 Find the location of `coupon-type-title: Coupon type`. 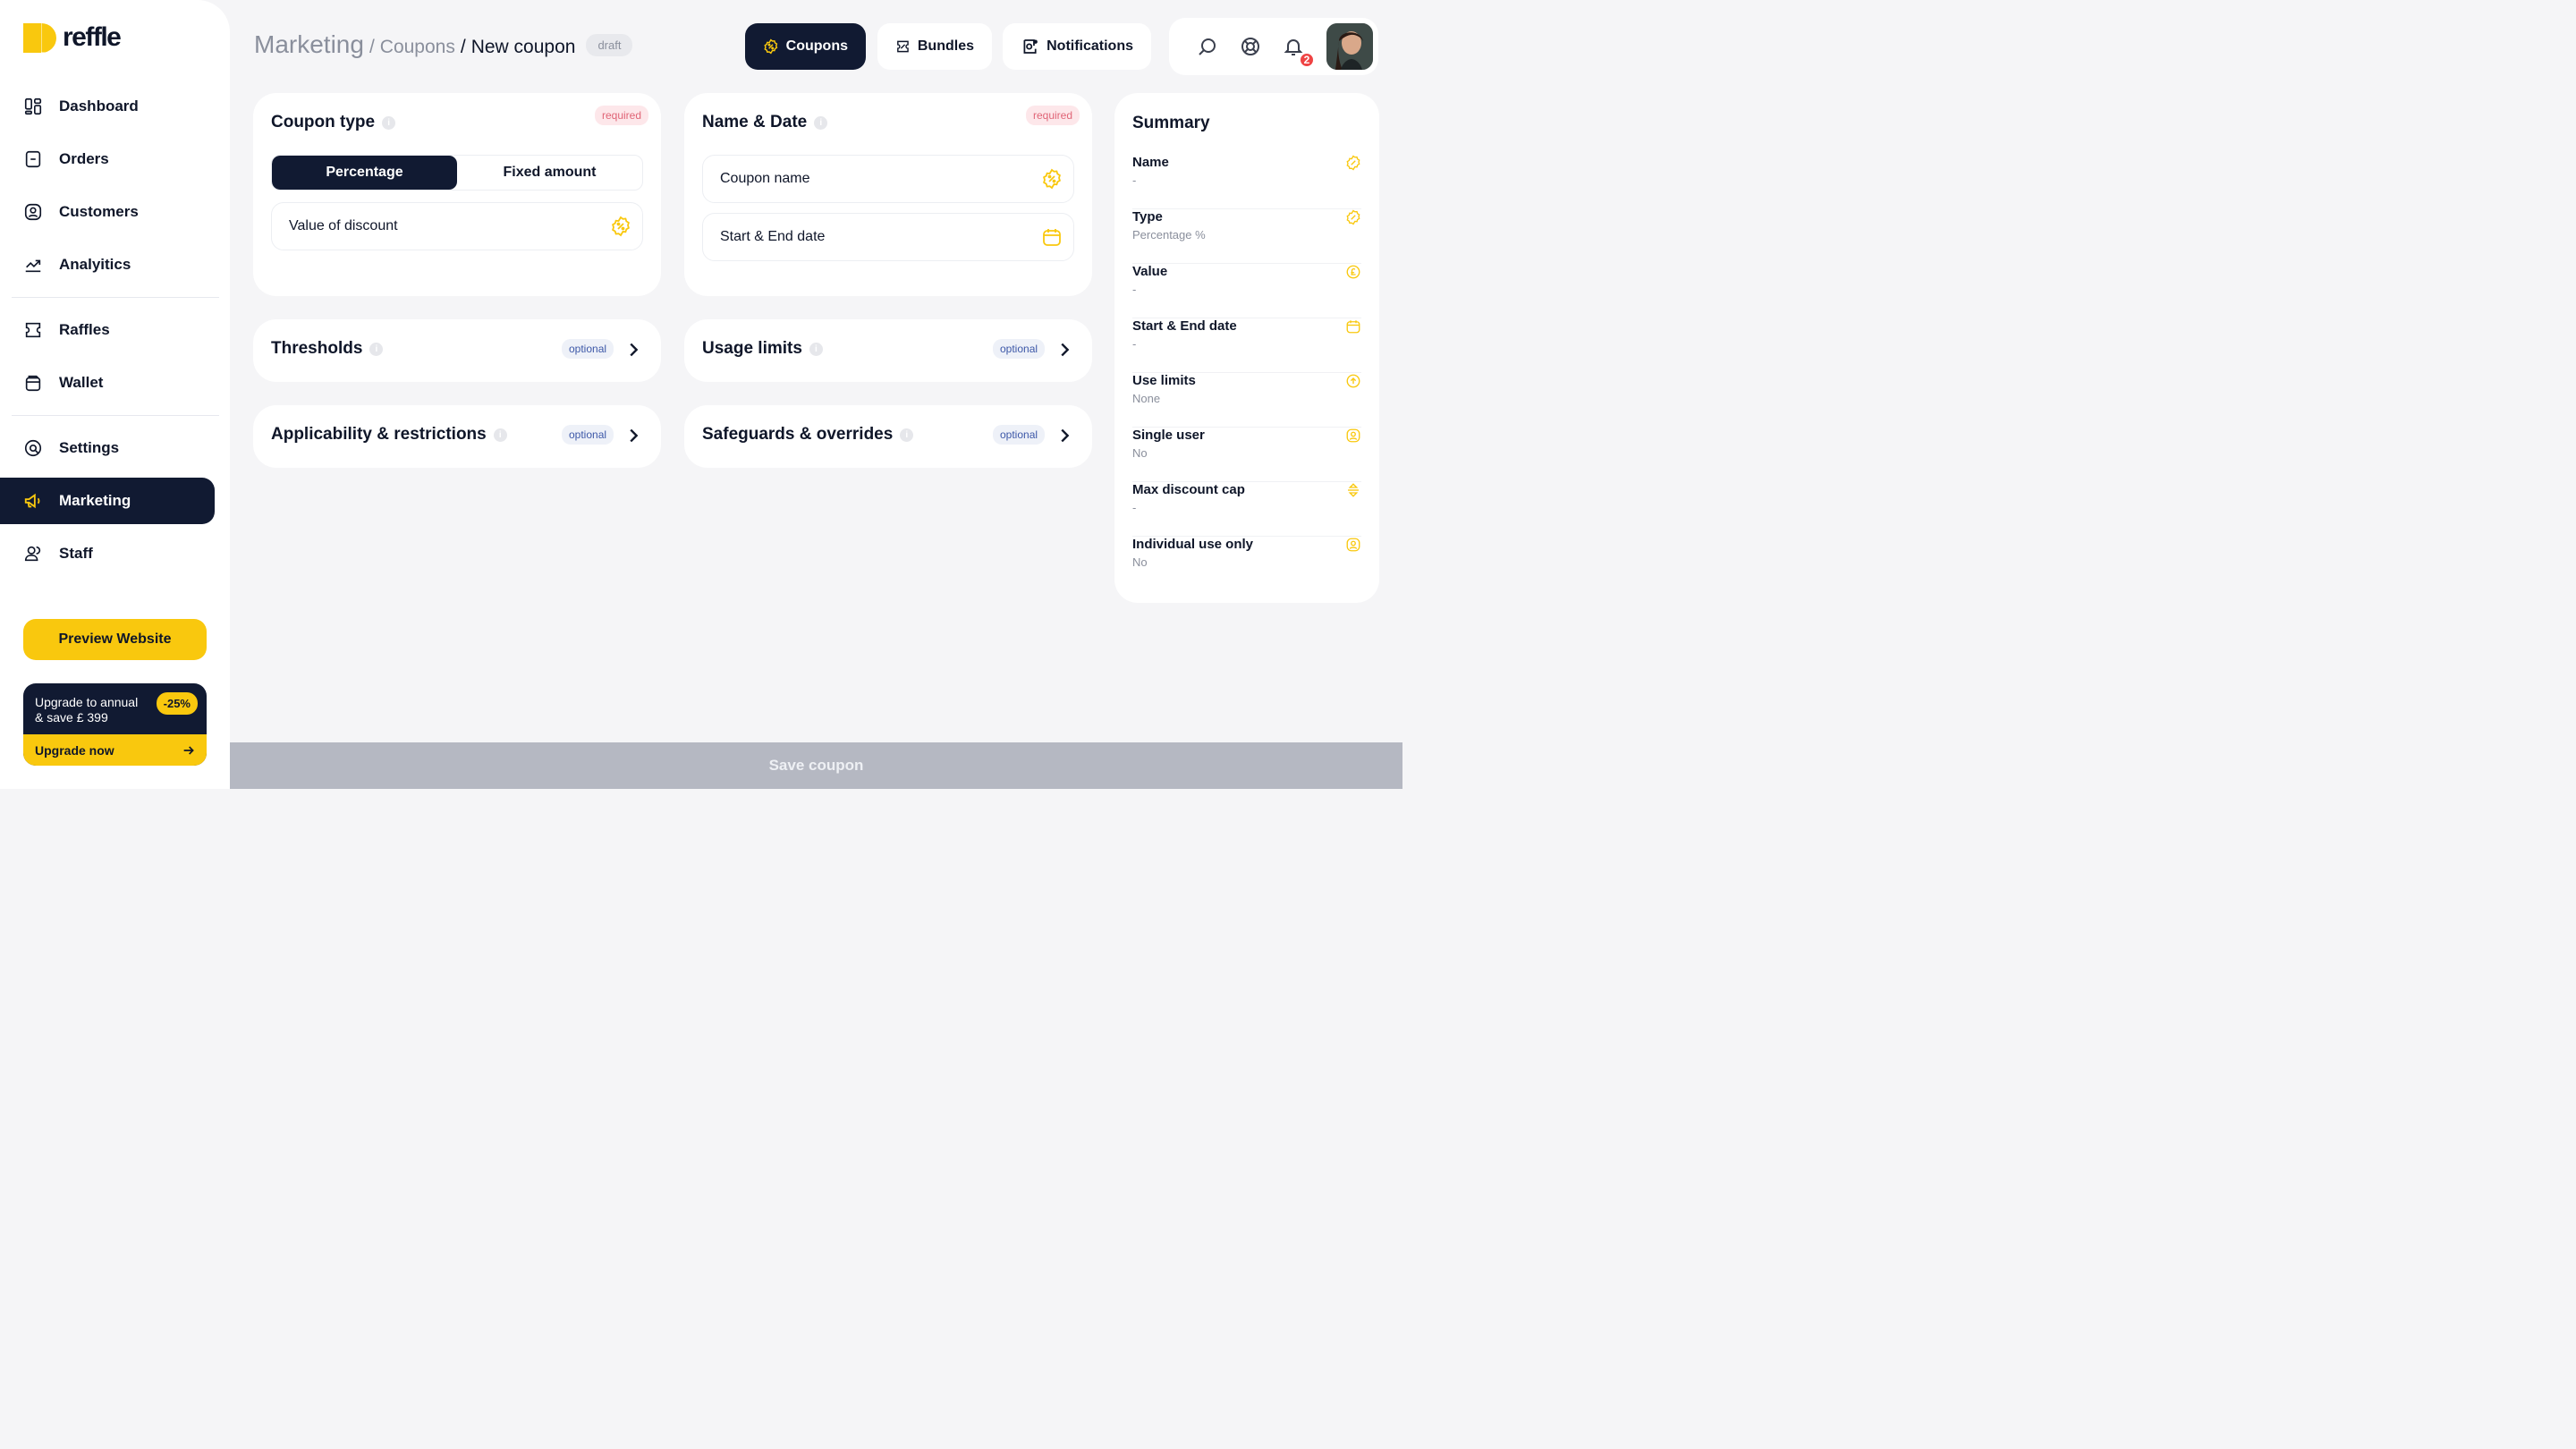

coupon-type-title: Coupon type is located at coordinates (323, 122).